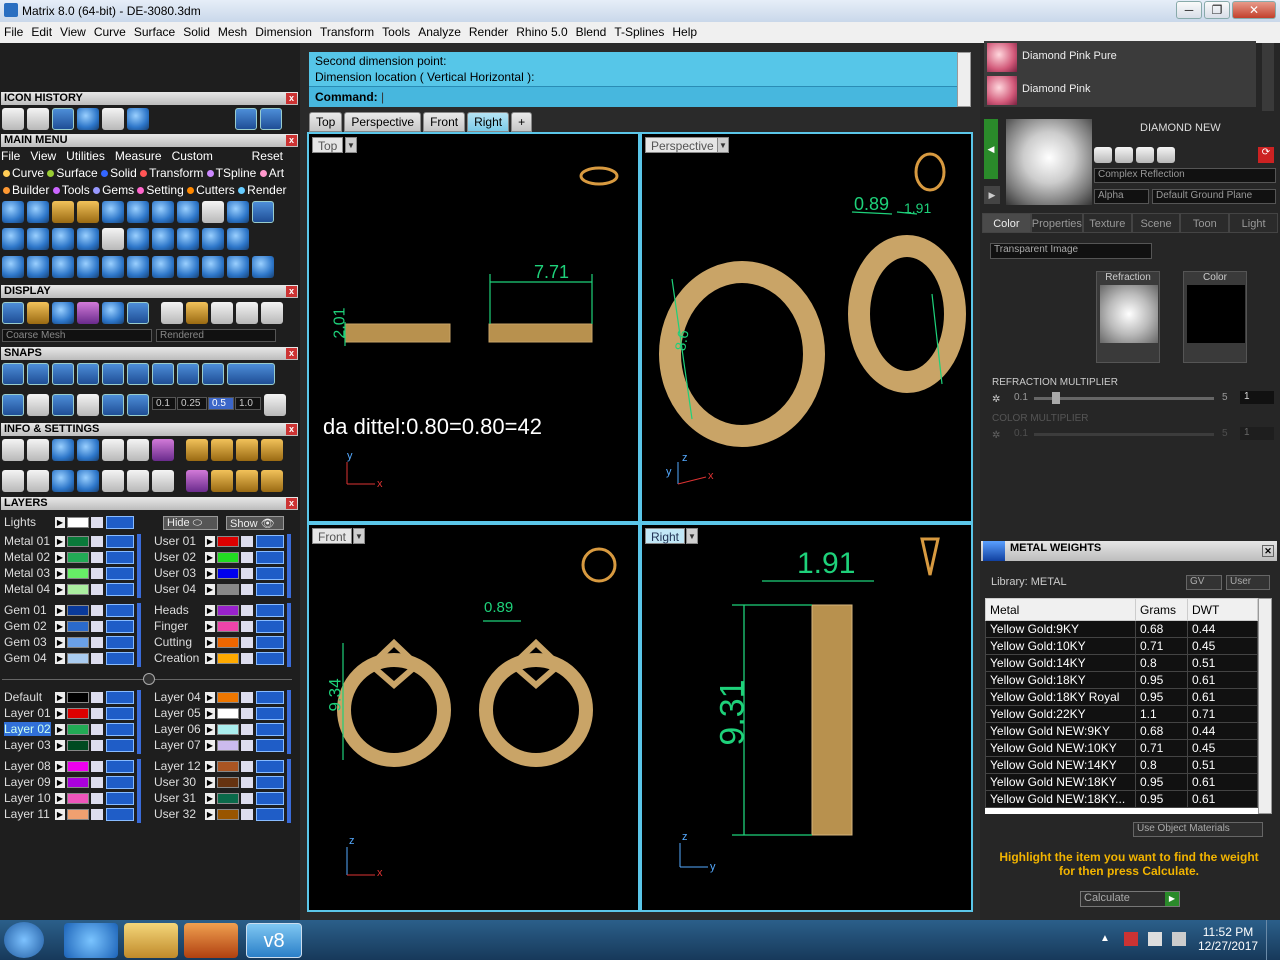 The height and width of the screenshot is (960, 1280). Describe the element at coordinates (151, 940) in the screenshot. I see `explorer-icon` at that location.